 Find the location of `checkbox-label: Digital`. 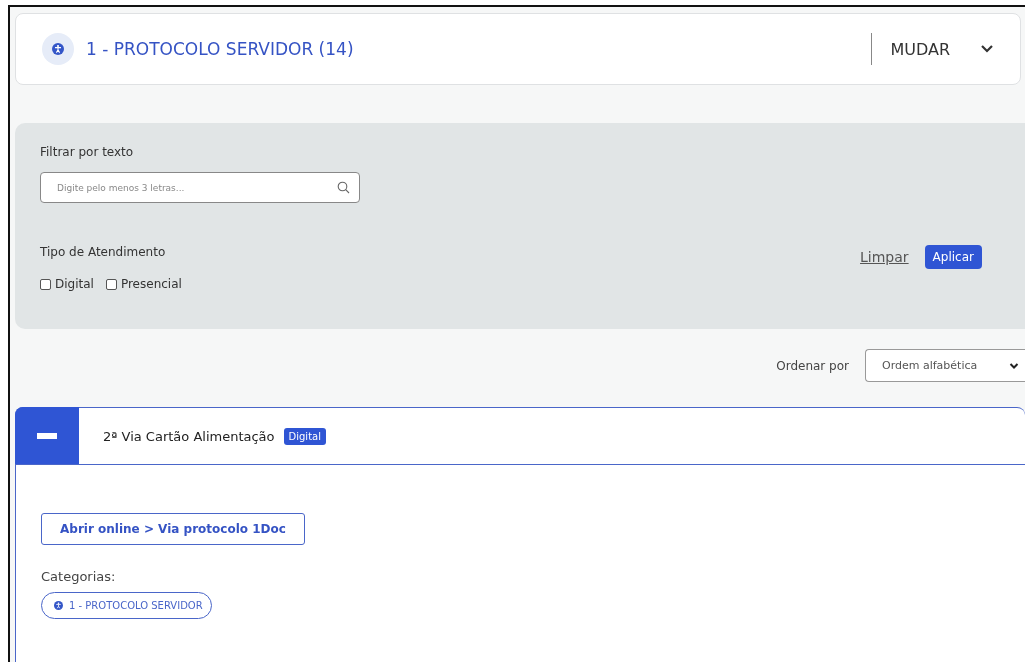

checkbox-label: Digital is located at coordinates (74, 284).